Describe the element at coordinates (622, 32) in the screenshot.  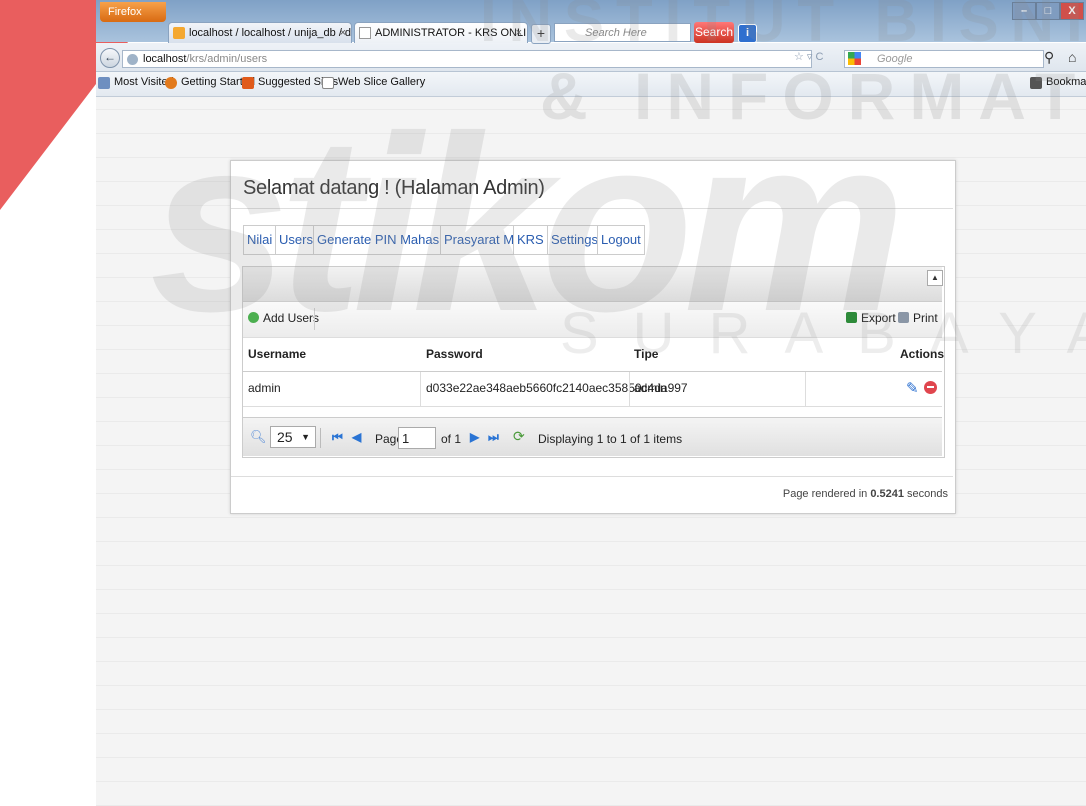
I see `toolbar-search-input: Search Here` at that location.